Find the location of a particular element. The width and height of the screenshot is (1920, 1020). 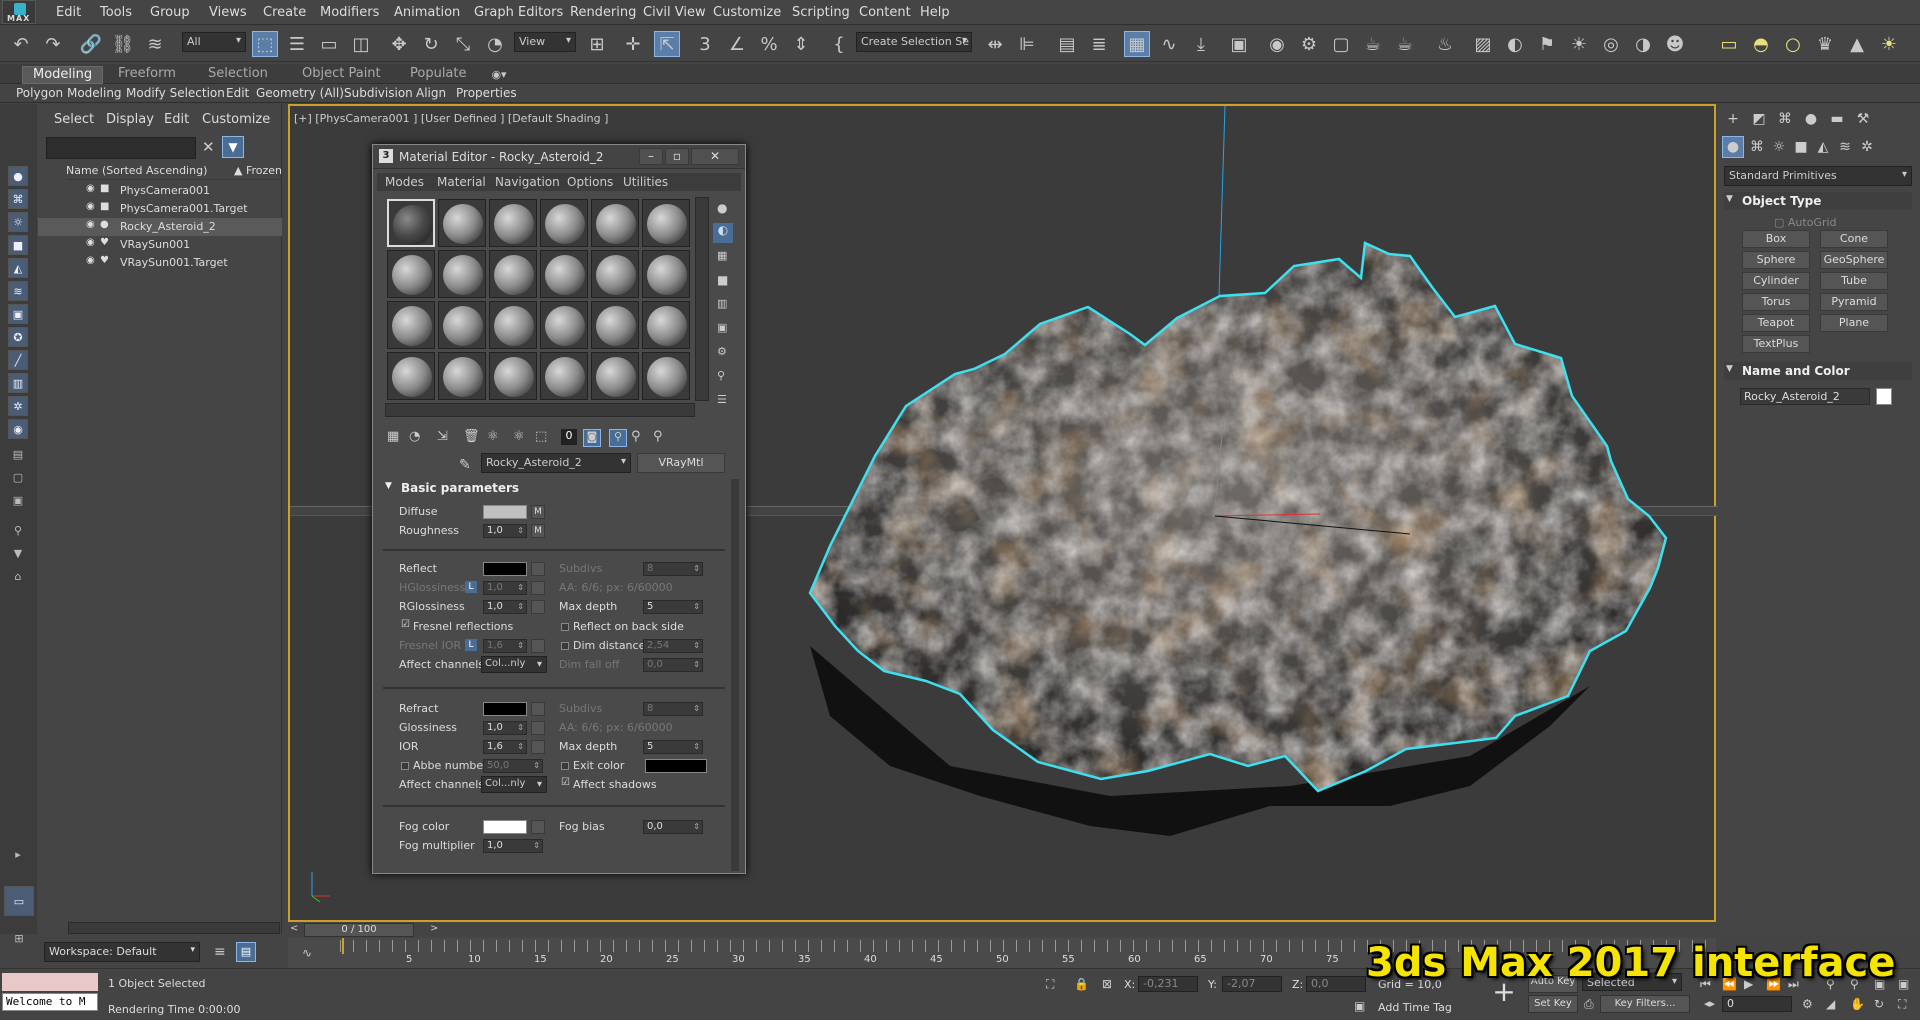

display-groups-icon: ▣ is located at coordinates (18, 314).